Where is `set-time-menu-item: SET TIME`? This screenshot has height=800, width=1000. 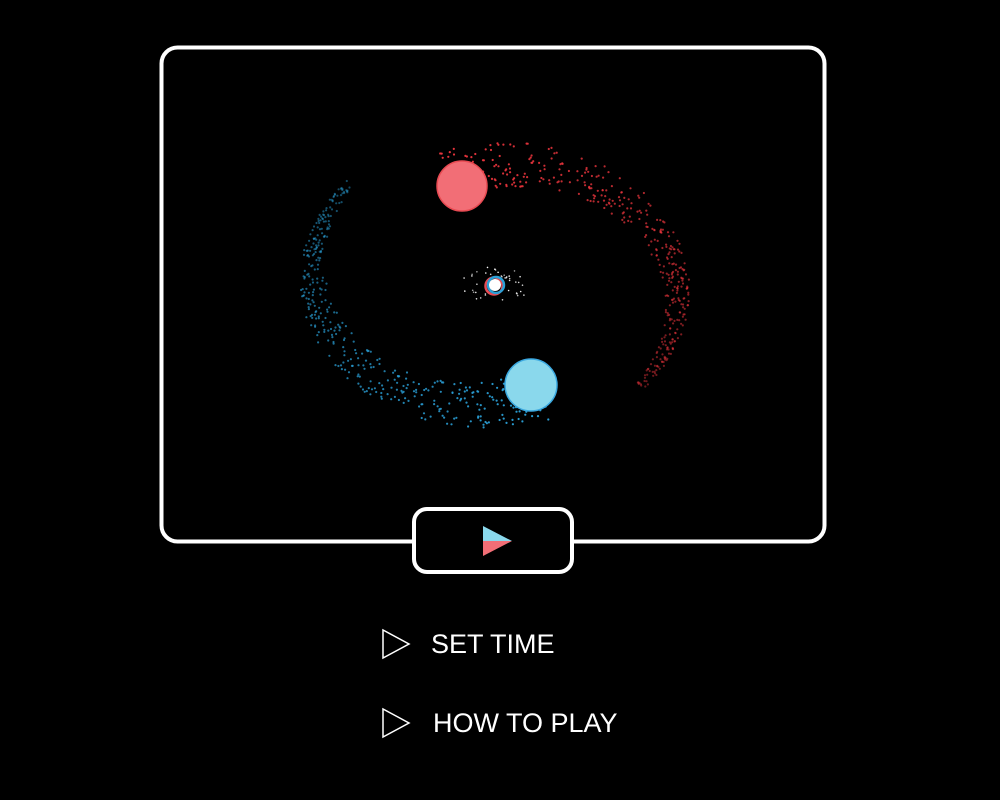 set-time-menu-item: SET TIME is located at coordinates (468, 644).